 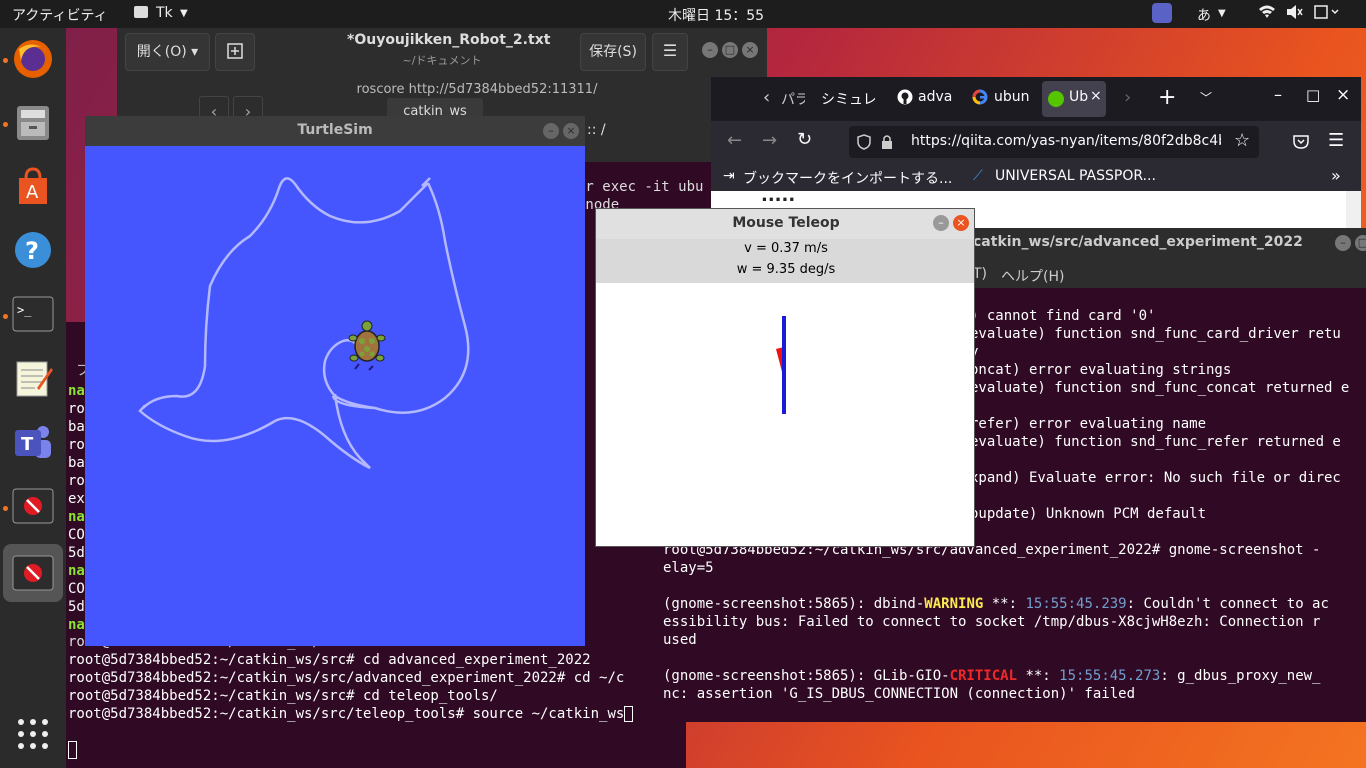 I want to click on save-button: 保存(S), so click(x=613, y=52).